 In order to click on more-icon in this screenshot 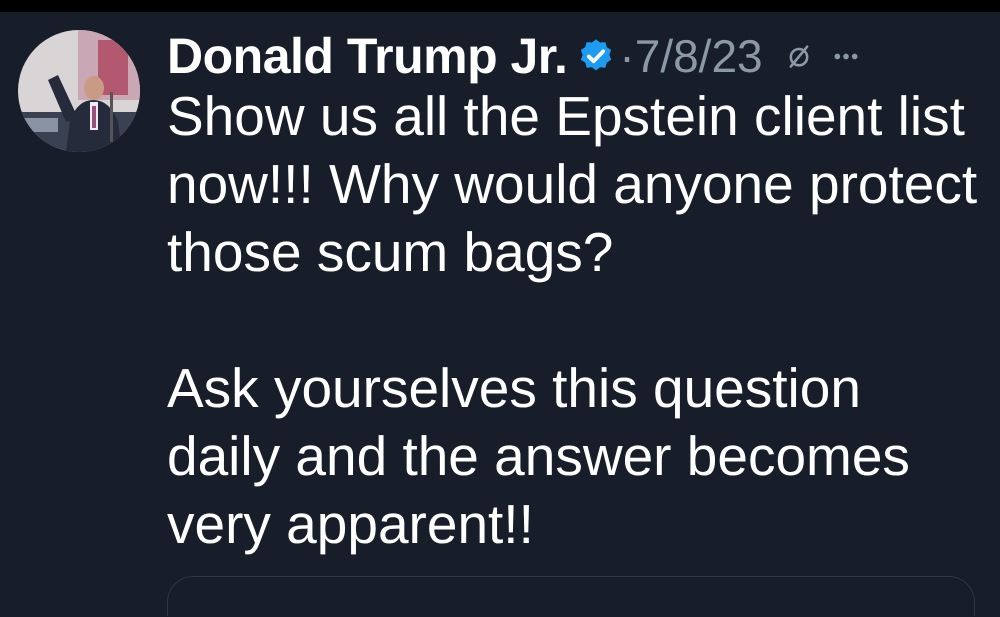, I will do `click(845, 56)`.